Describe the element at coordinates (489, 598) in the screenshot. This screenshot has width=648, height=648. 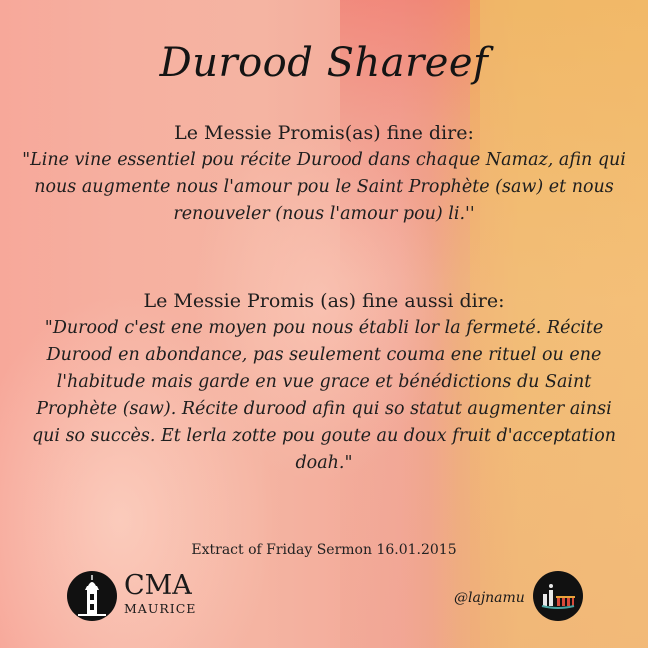
I see `social-handle: @lajnamu` at that location.